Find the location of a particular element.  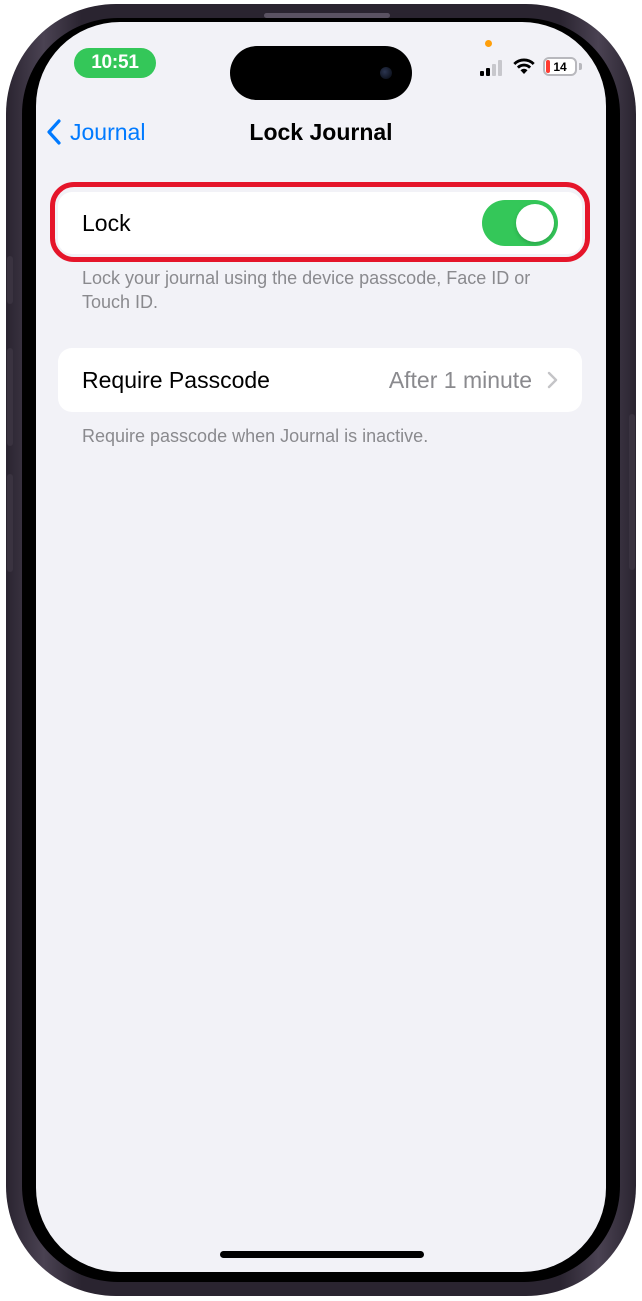

camera-icon is located at coordinates (386, 73).